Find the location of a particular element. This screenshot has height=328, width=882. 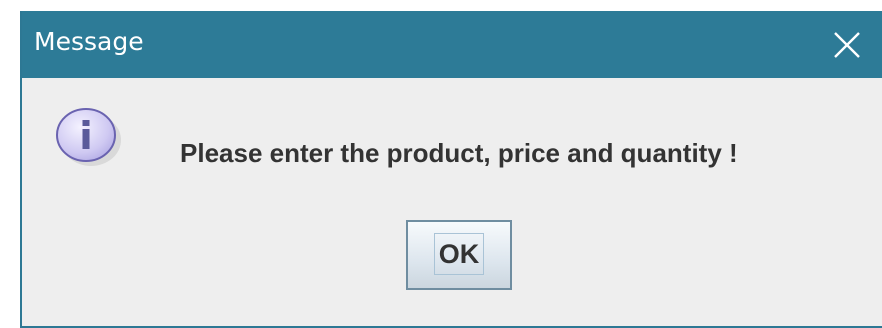

ok-button-label: OK is located at coordinates (459, 254).